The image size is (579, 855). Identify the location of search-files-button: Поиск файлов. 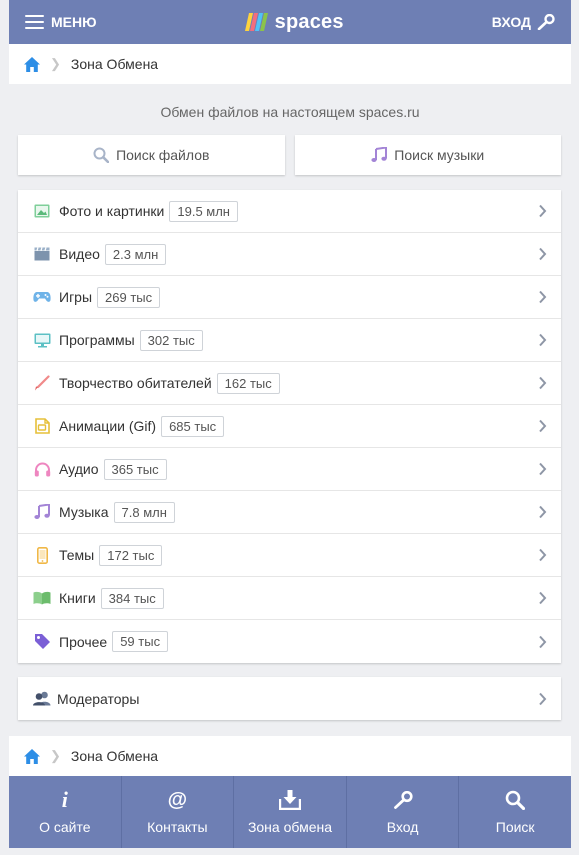
(151, 155).